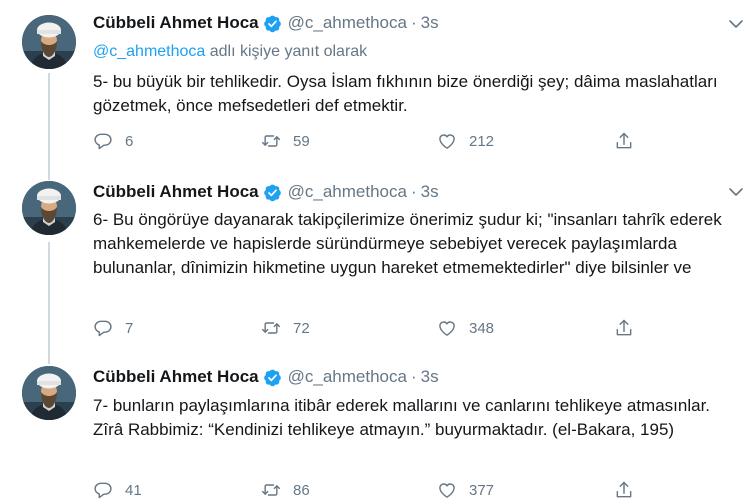  Describe the element at coordinates (482, 328) in the screenshot. I see `like-count: 348` at that location.